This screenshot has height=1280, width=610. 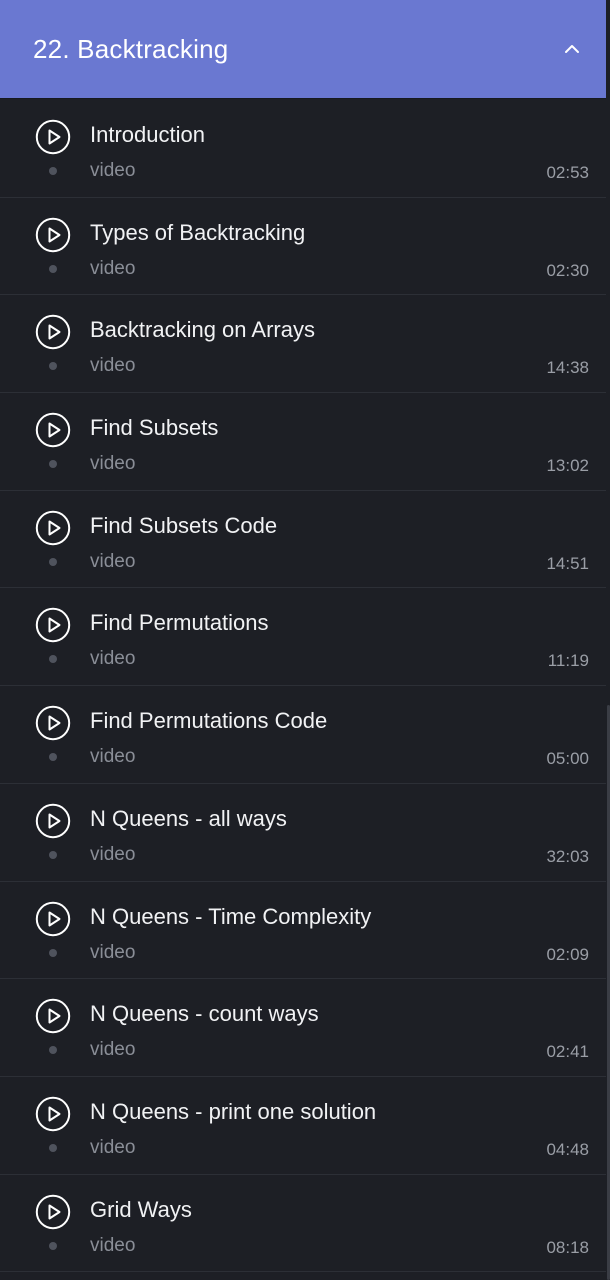 What do you see at coordinates (131, 48) in the screenshot?
I see `section-title: 22. Backtracking` at bounding box center [131, 48].